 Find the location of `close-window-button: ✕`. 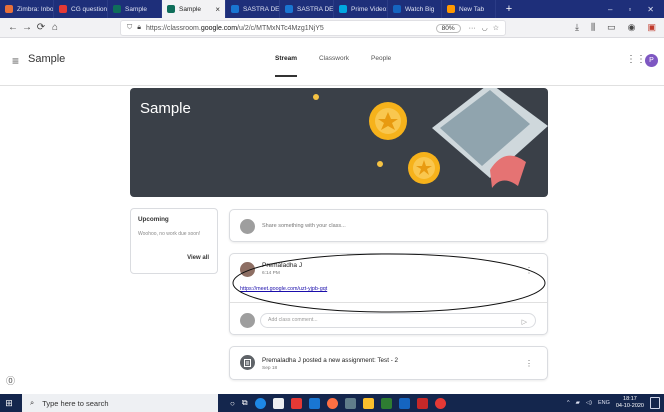

close-window-button: ✕ is located at coordinates (650, 9).